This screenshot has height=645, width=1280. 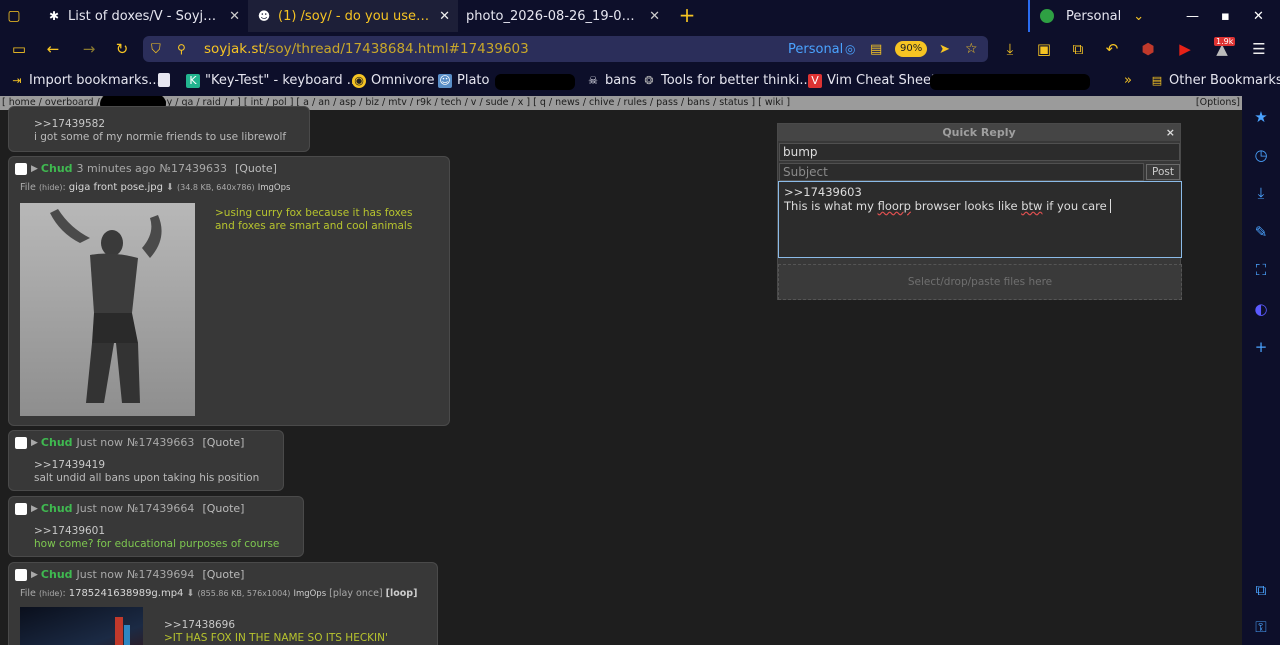 I want to click on post-button: Post, so click(x=1163, y=172).